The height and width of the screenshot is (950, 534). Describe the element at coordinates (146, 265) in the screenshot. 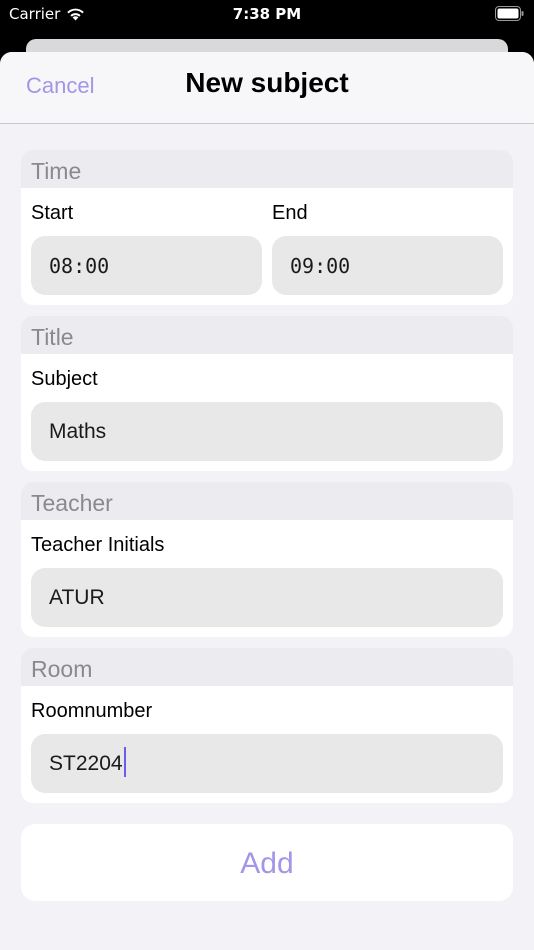

I see `start-time-field: 08:00` at that location.